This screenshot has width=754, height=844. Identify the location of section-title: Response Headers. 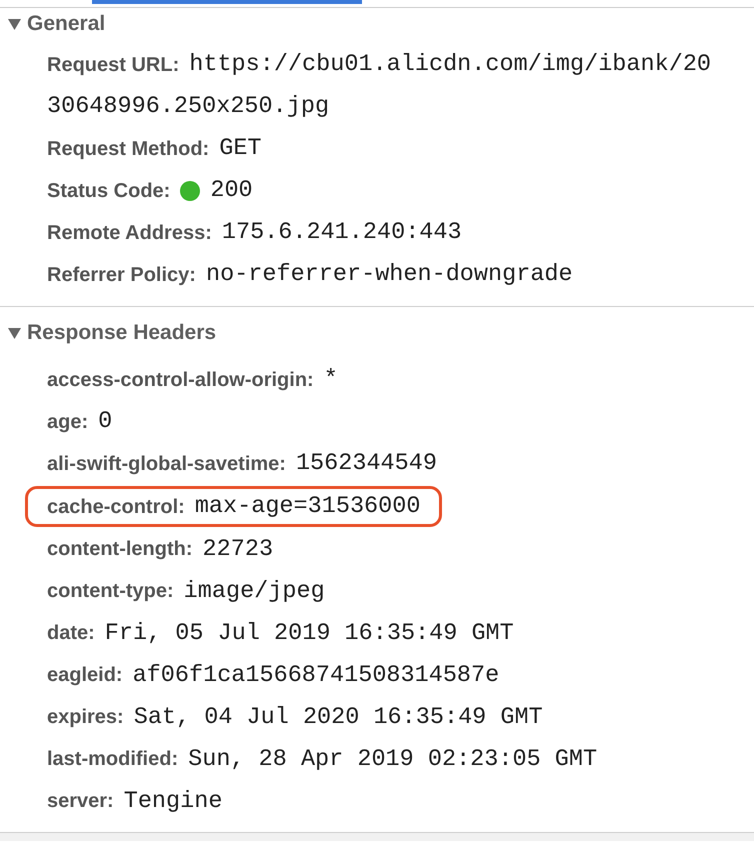
(121, 333).